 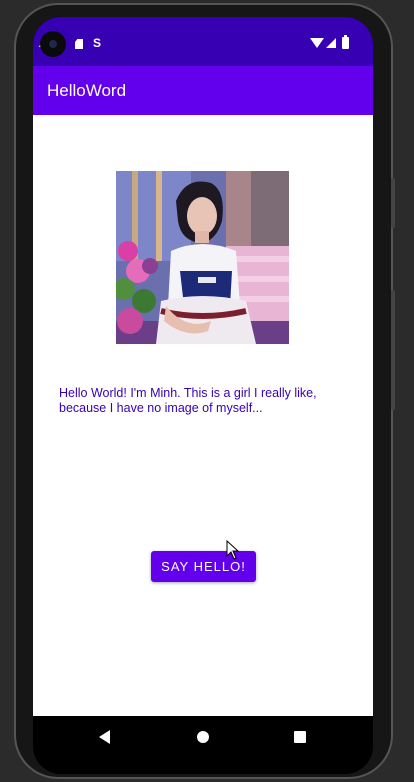 What do you see at coordinates (300, 737) in the screenshot?
I see `recents-icon` at bounding box center [300, 737].